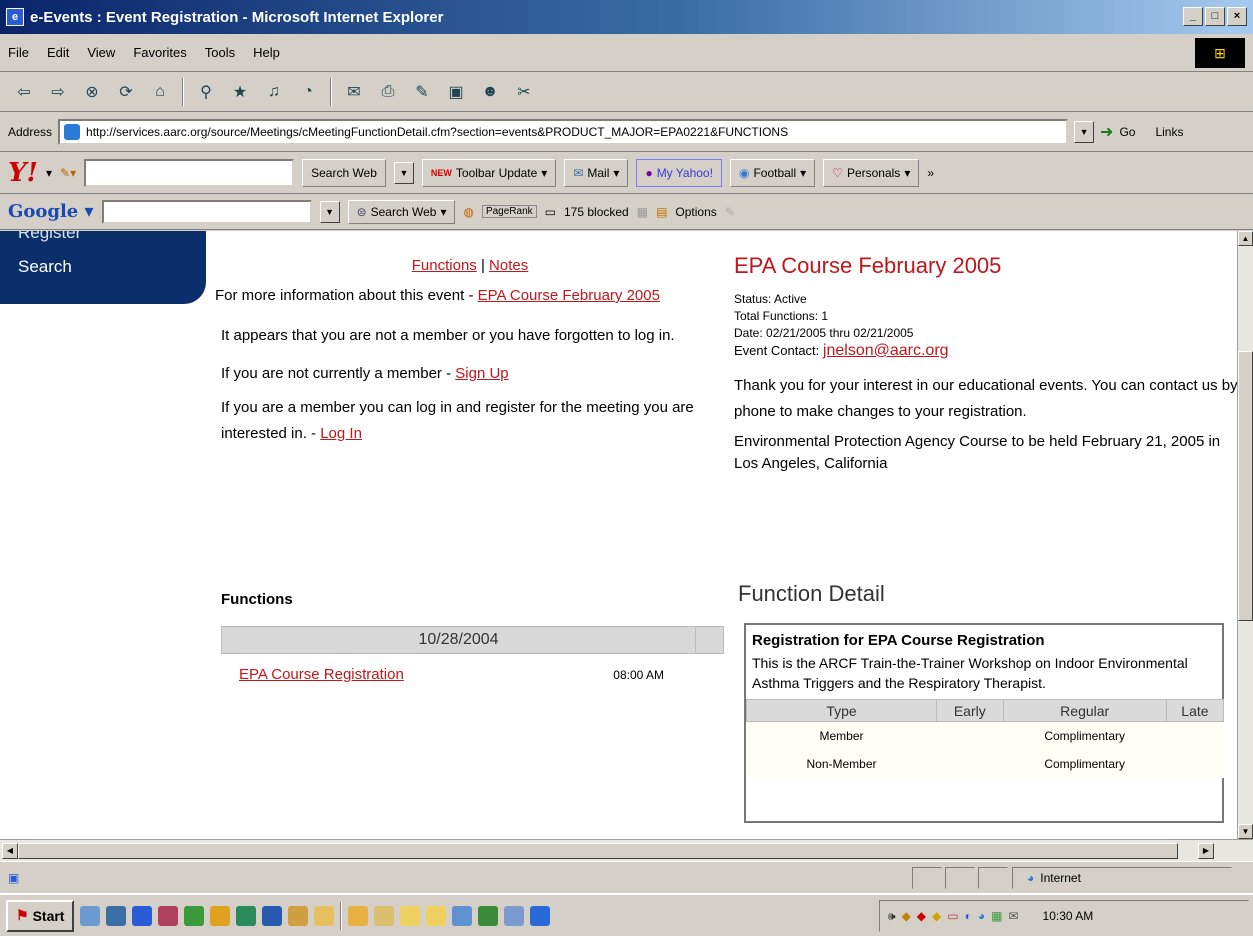 This screenshot has height=936, width=1253. I want to click on horizontal-scrollbar: ◀ ▶, so click(626, 850).